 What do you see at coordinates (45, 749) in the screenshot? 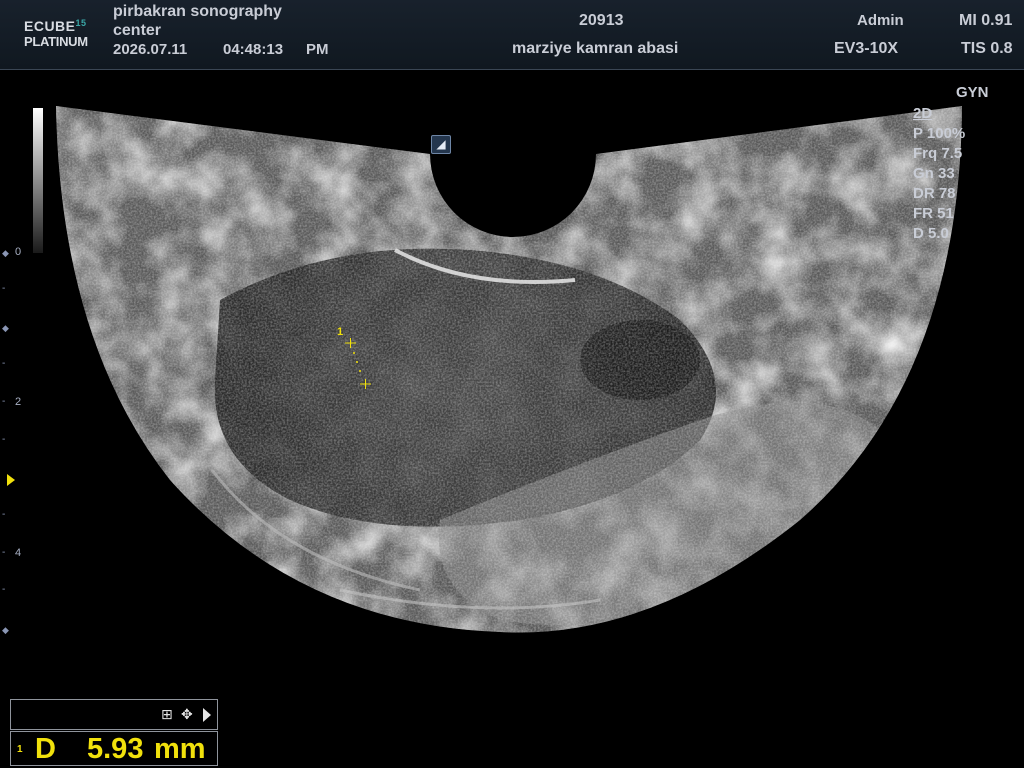
I see `measurement-type: D` at bounding box center [45, 749].